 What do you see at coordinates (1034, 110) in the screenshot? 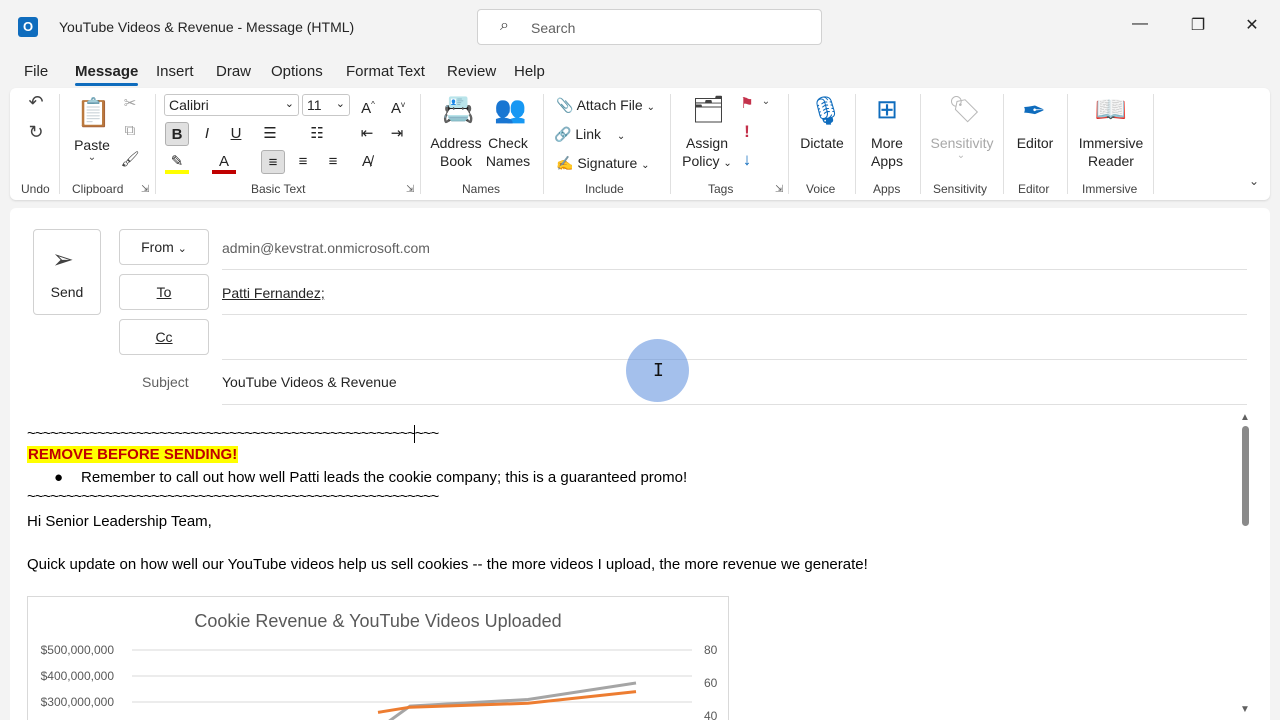
I see `editor-pen-icon: ✒` at bounding box center [1034, 110].